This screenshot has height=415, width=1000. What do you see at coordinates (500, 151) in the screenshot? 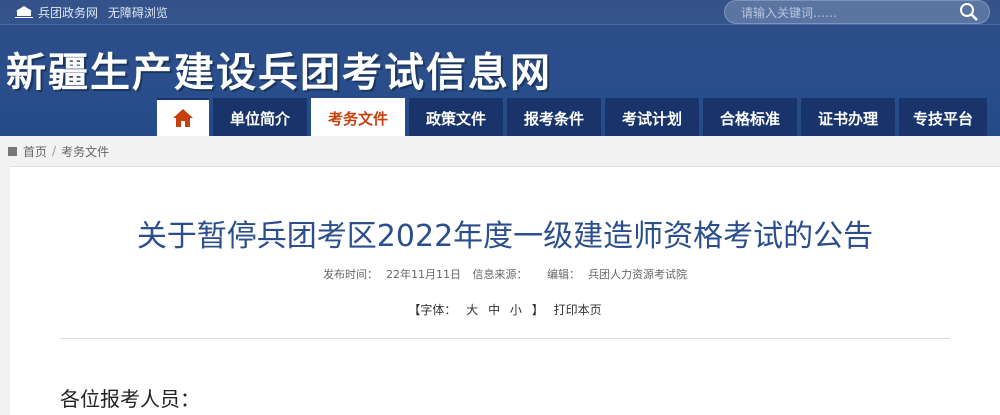
I see `breadcrumb: 首页 / 考务文件` at bounding box center [500, 151].